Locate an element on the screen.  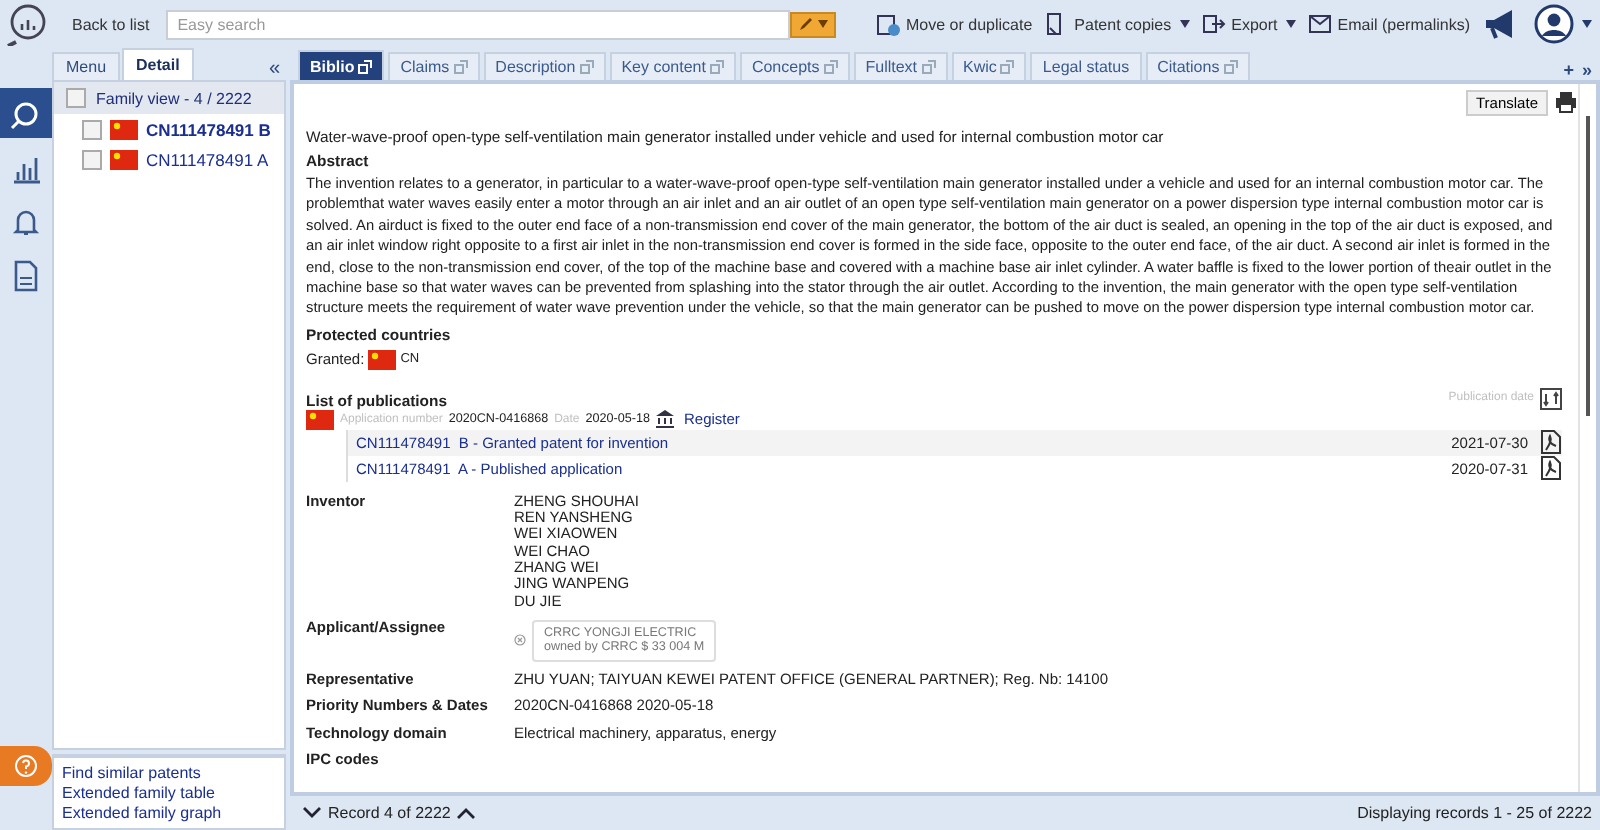
side-link: Find similar patents is located at coordinates (169, 773).